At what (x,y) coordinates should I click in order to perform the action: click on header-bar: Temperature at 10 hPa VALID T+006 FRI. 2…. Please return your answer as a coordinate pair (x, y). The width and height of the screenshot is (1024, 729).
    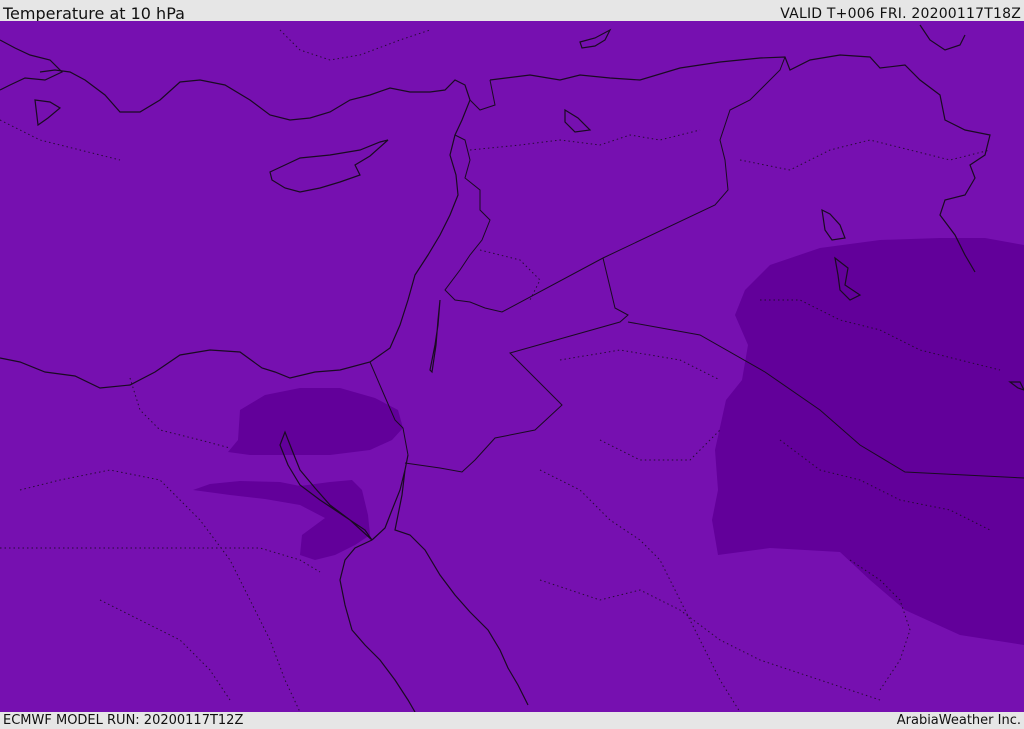
    Looking at the image, I should click on (512, 11).